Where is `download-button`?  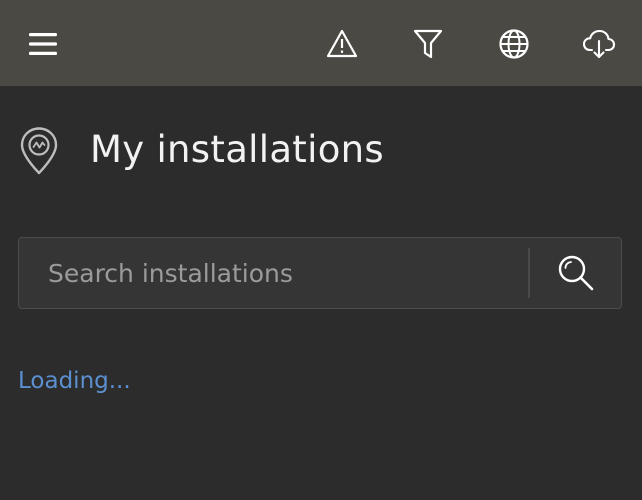 download-button is located at coordinates (599, 44).